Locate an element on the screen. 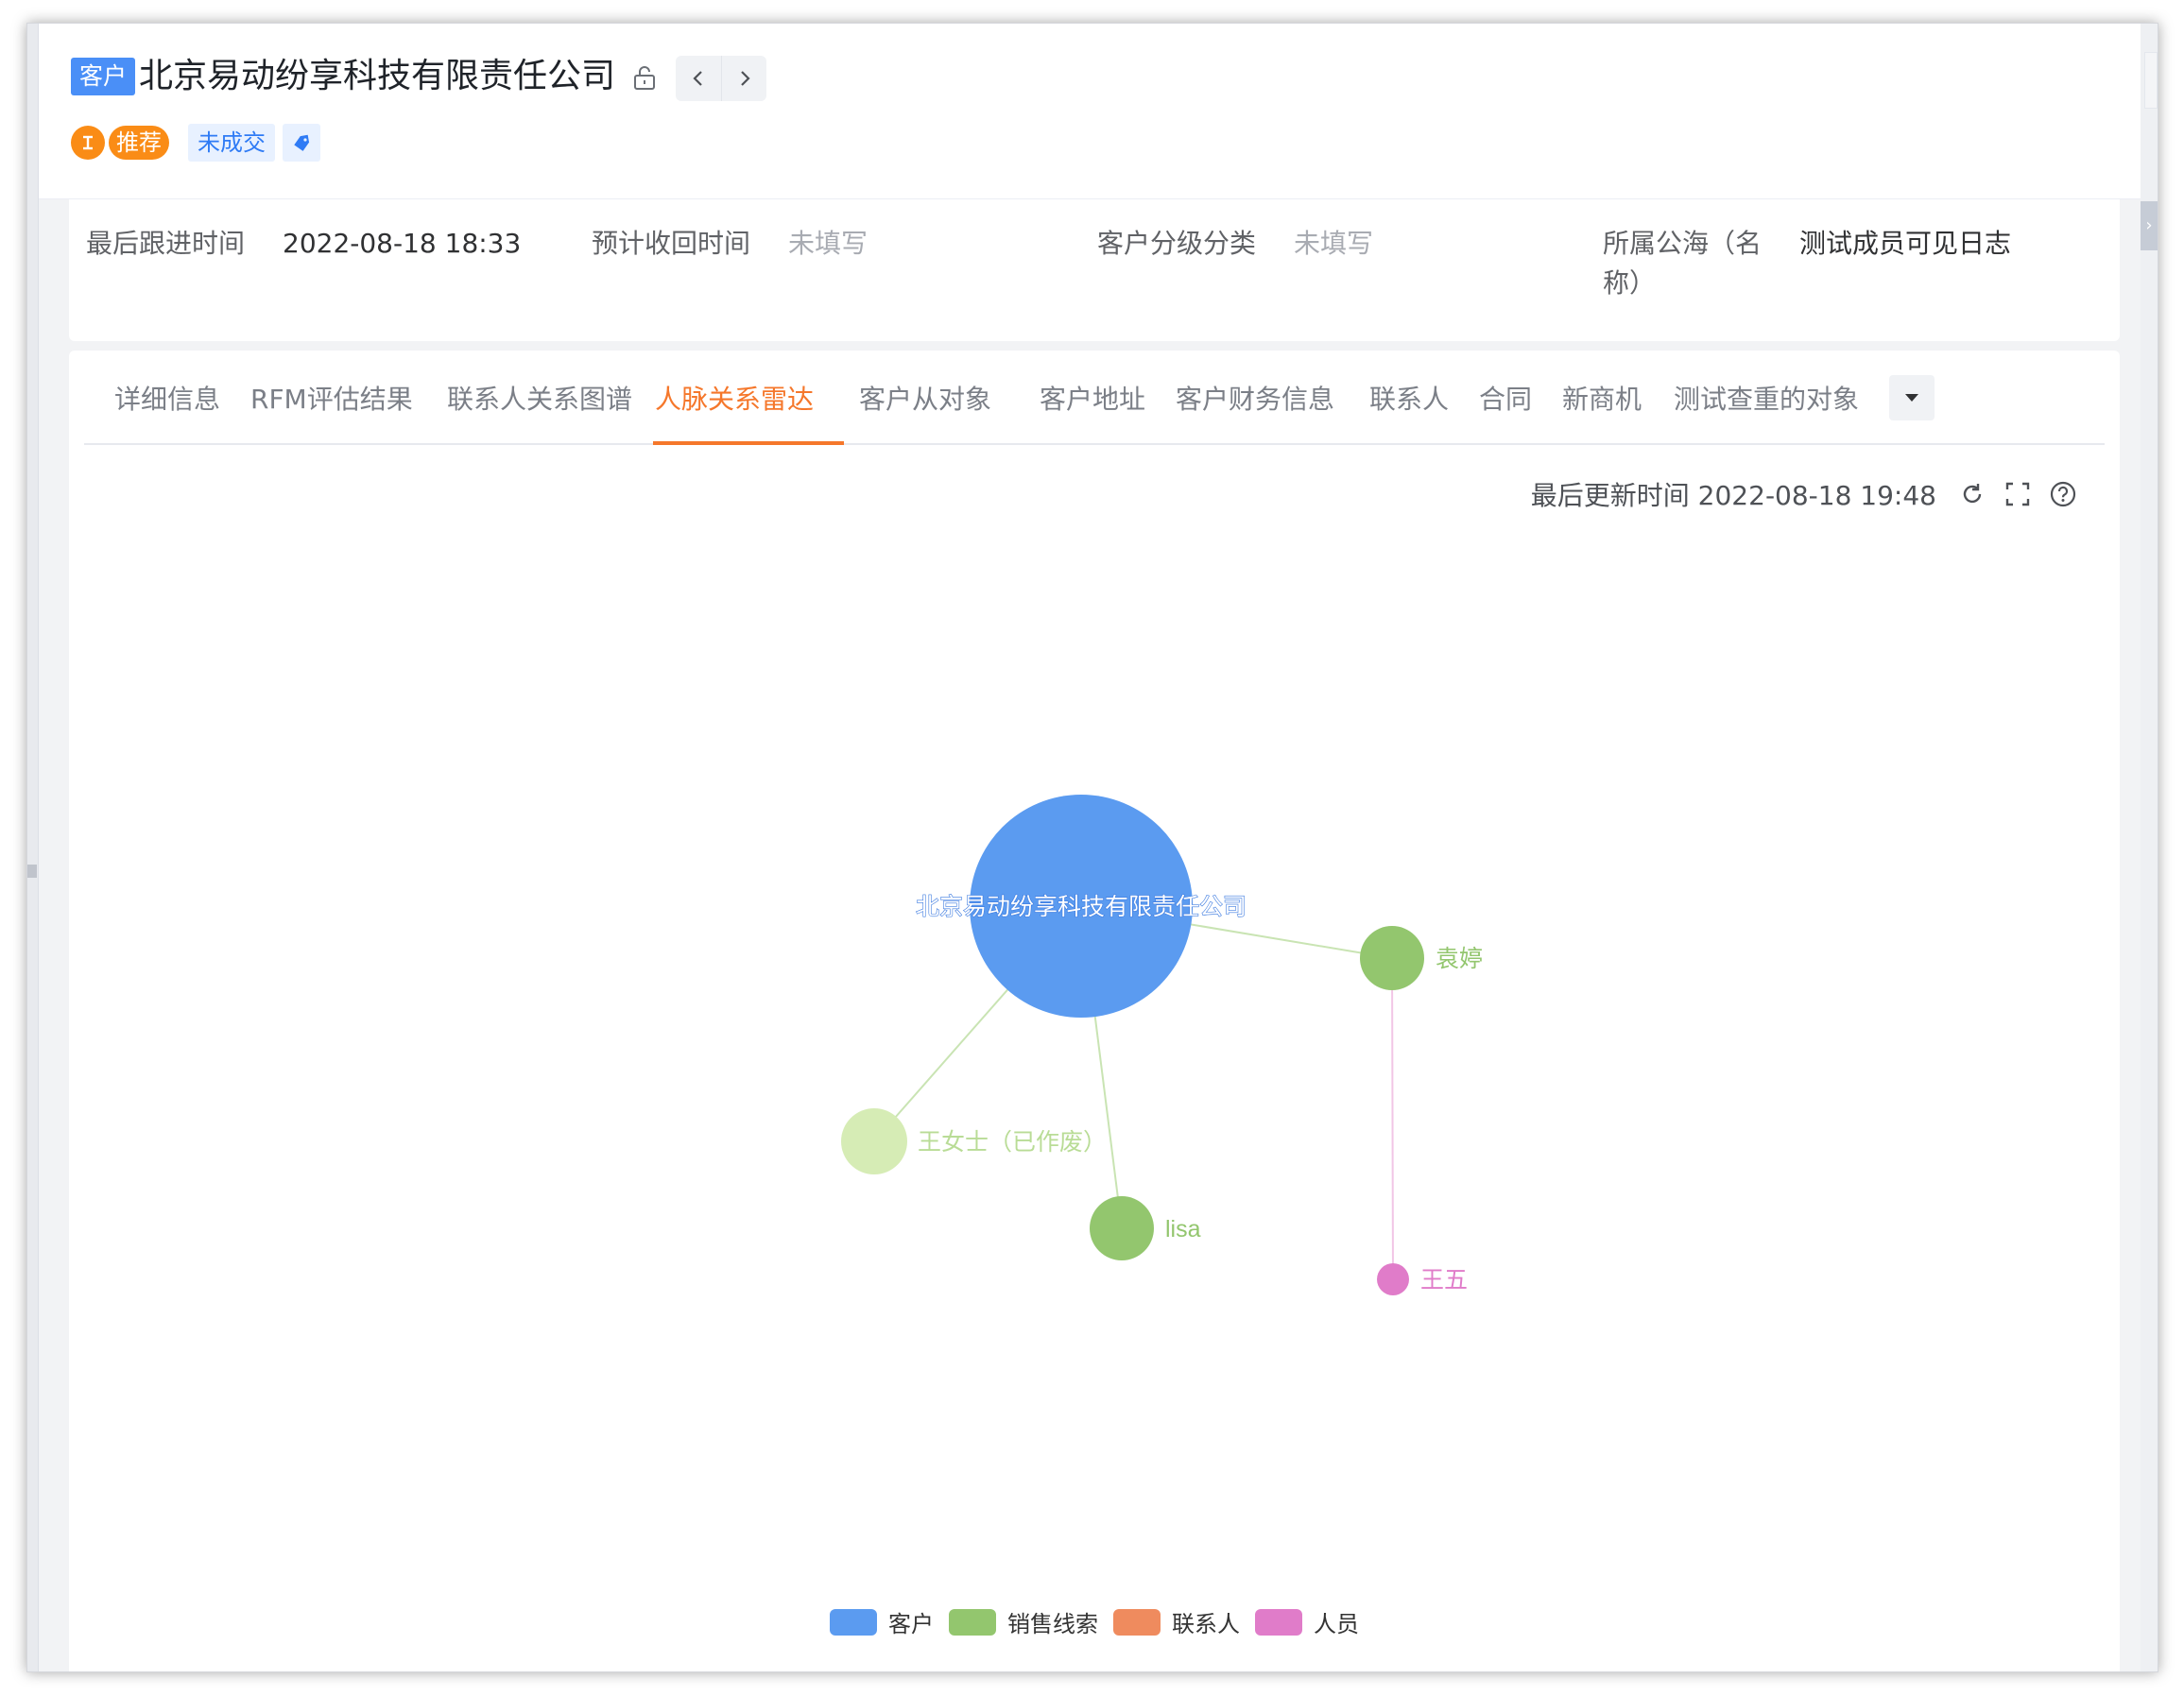 This screenshot has width=2184, height=1696. info-value: 2022-08-18 18:33 is located at coordinates (403, 243).